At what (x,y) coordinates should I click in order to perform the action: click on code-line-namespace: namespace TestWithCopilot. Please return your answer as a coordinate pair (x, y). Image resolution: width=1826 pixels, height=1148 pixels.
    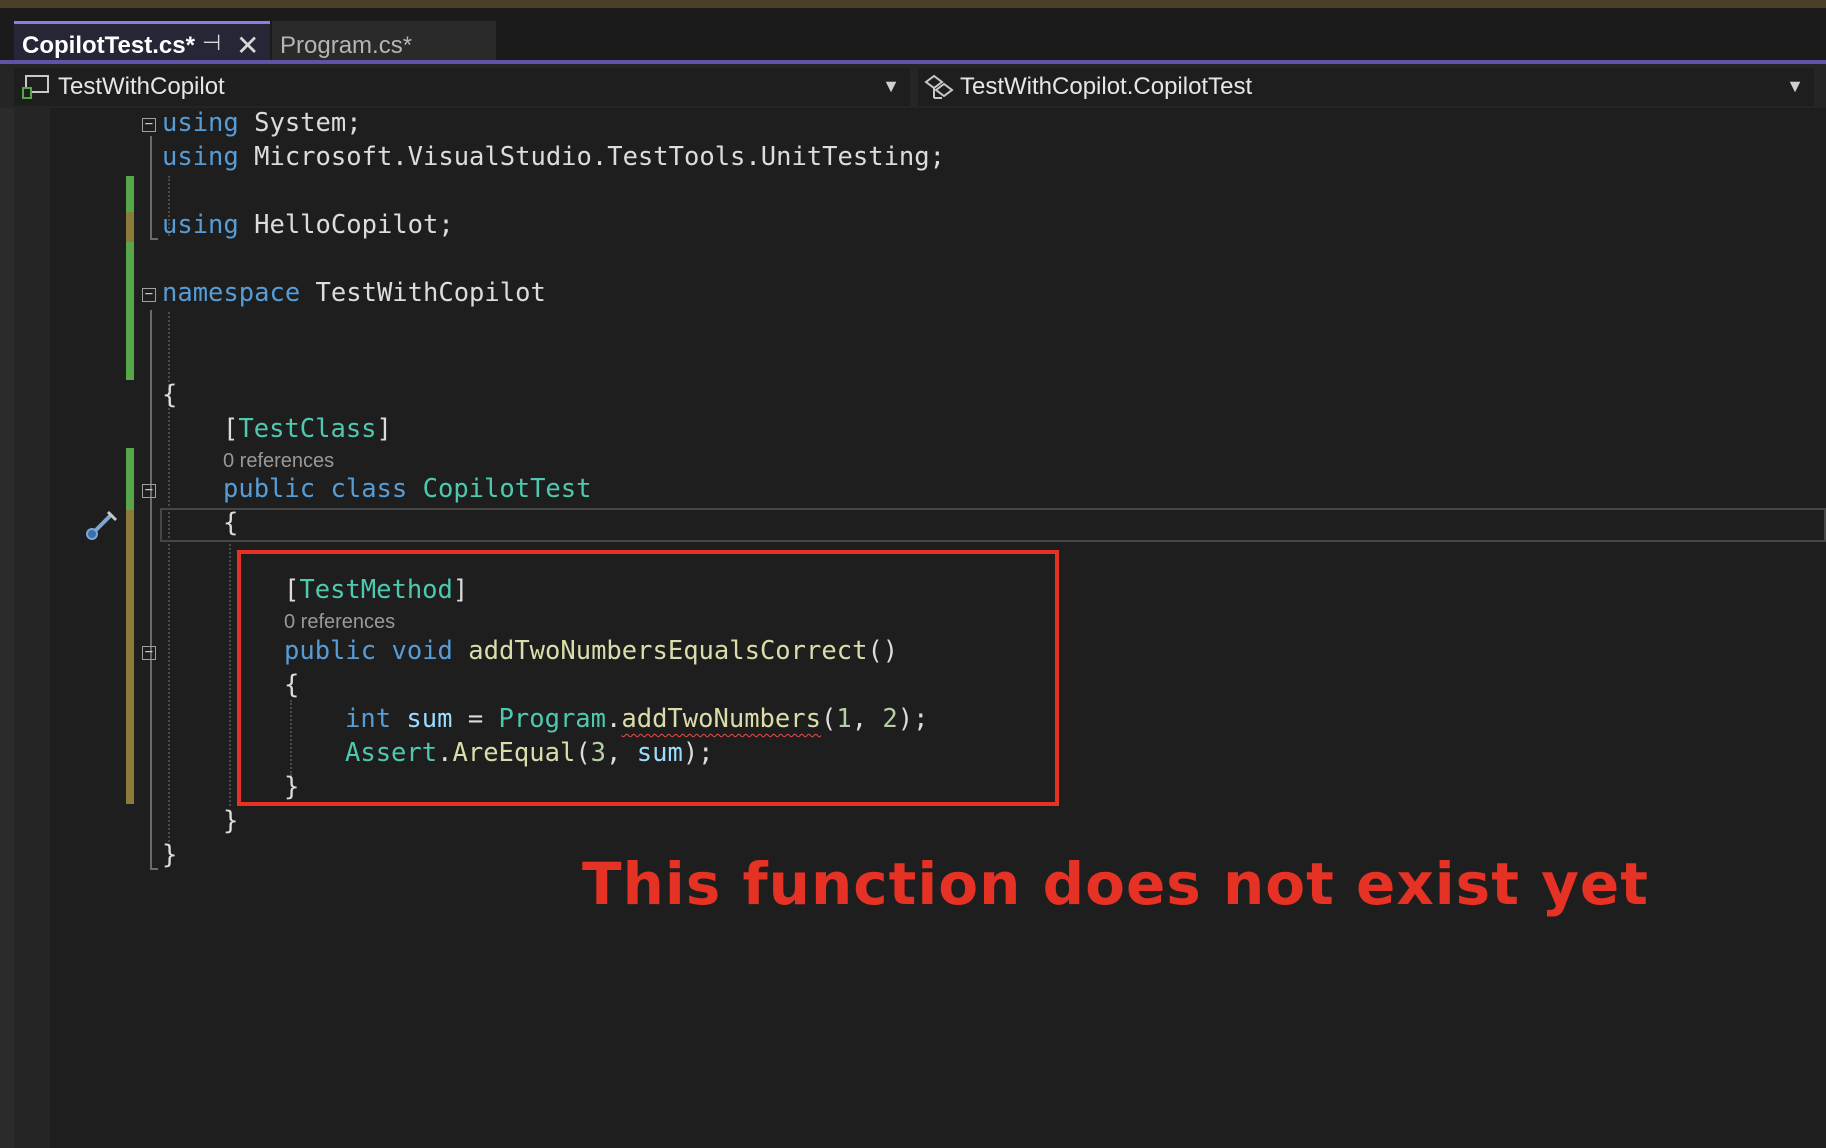
    Looking at the image, I should click on (354, 293).